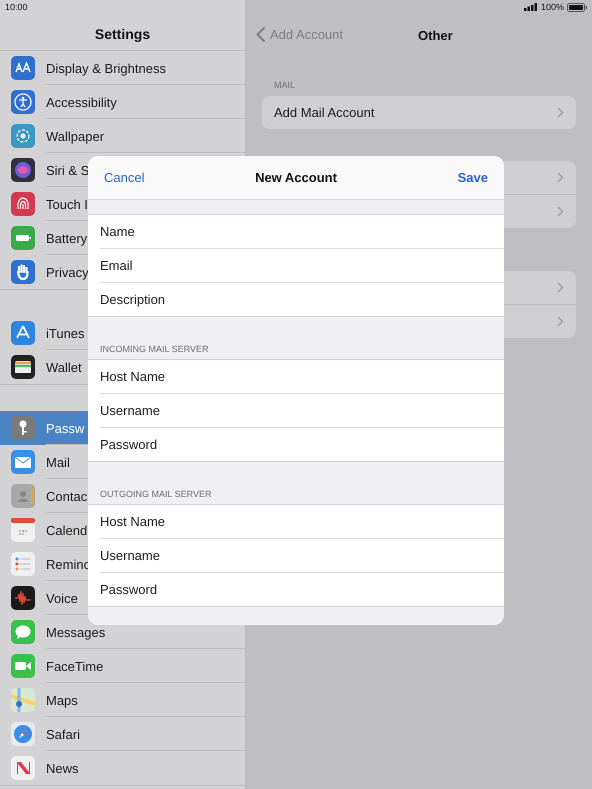 This screenshot has height=789, width=592. What do you see at coordinates (296, 177) in the screenshot?
I see `dialog-title: New Account` at bounding box center [296, 177].